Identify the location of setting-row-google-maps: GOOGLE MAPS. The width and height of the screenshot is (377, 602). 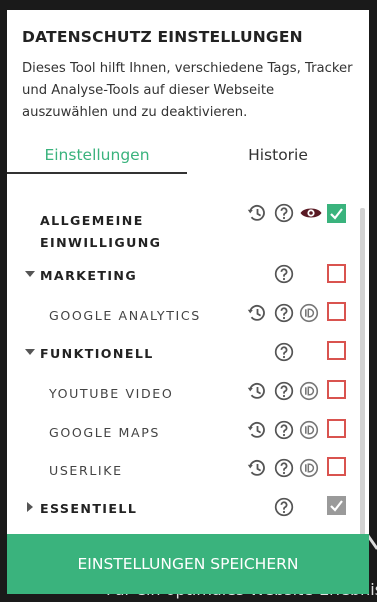
(182, 432).